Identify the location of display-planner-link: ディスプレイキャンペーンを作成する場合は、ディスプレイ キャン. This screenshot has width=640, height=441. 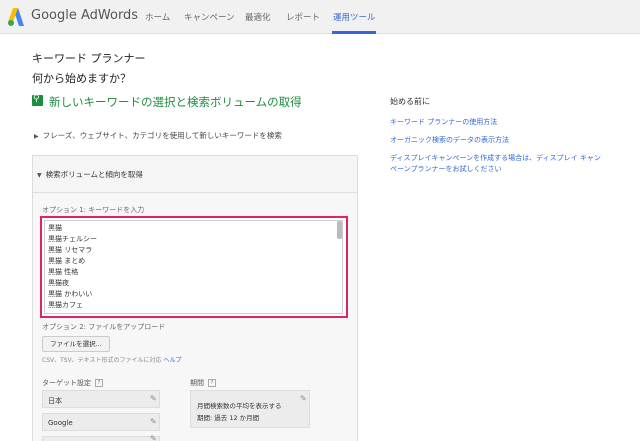
(495, 158).